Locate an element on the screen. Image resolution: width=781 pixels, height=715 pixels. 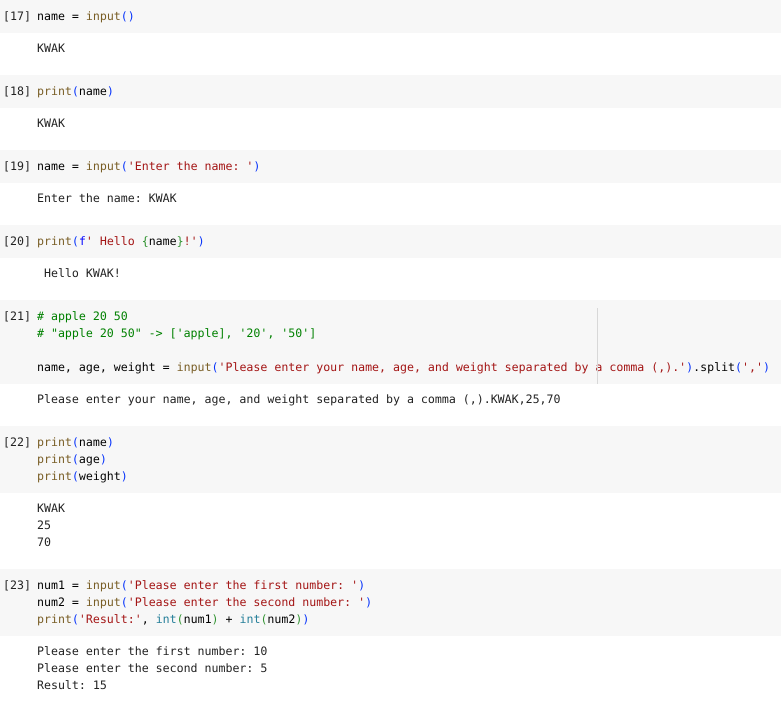
output-line: Result: 15 is located at coordinates (72, 685).